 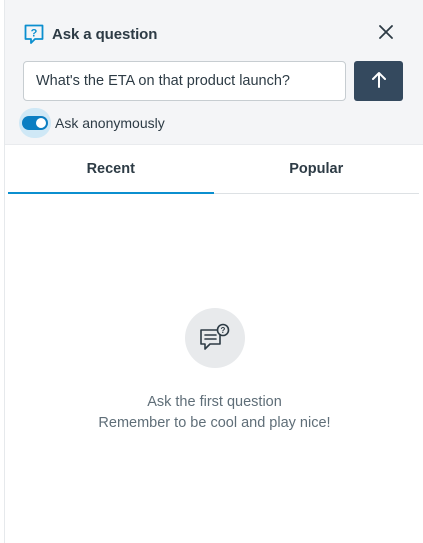 I want to click on tab-popular: Popular, so click(x=317, y=169).